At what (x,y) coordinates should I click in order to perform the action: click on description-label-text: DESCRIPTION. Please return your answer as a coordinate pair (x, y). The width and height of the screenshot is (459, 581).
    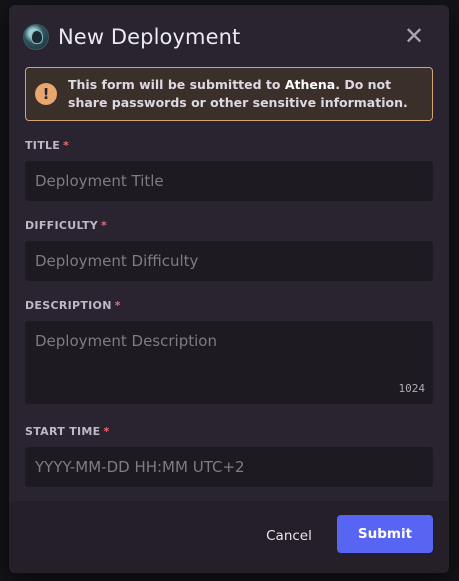
    Looking at the image, I should click on (68, 305).